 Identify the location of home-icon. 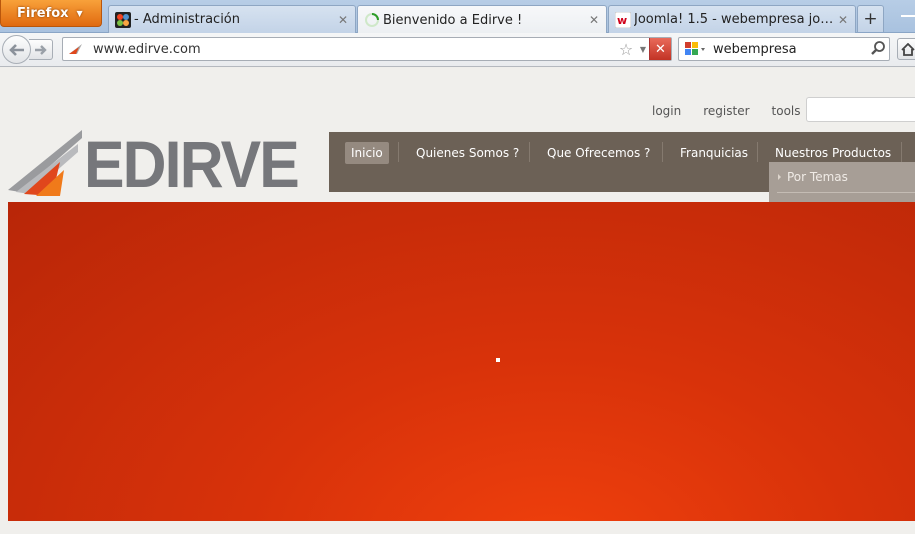
(908, 49).